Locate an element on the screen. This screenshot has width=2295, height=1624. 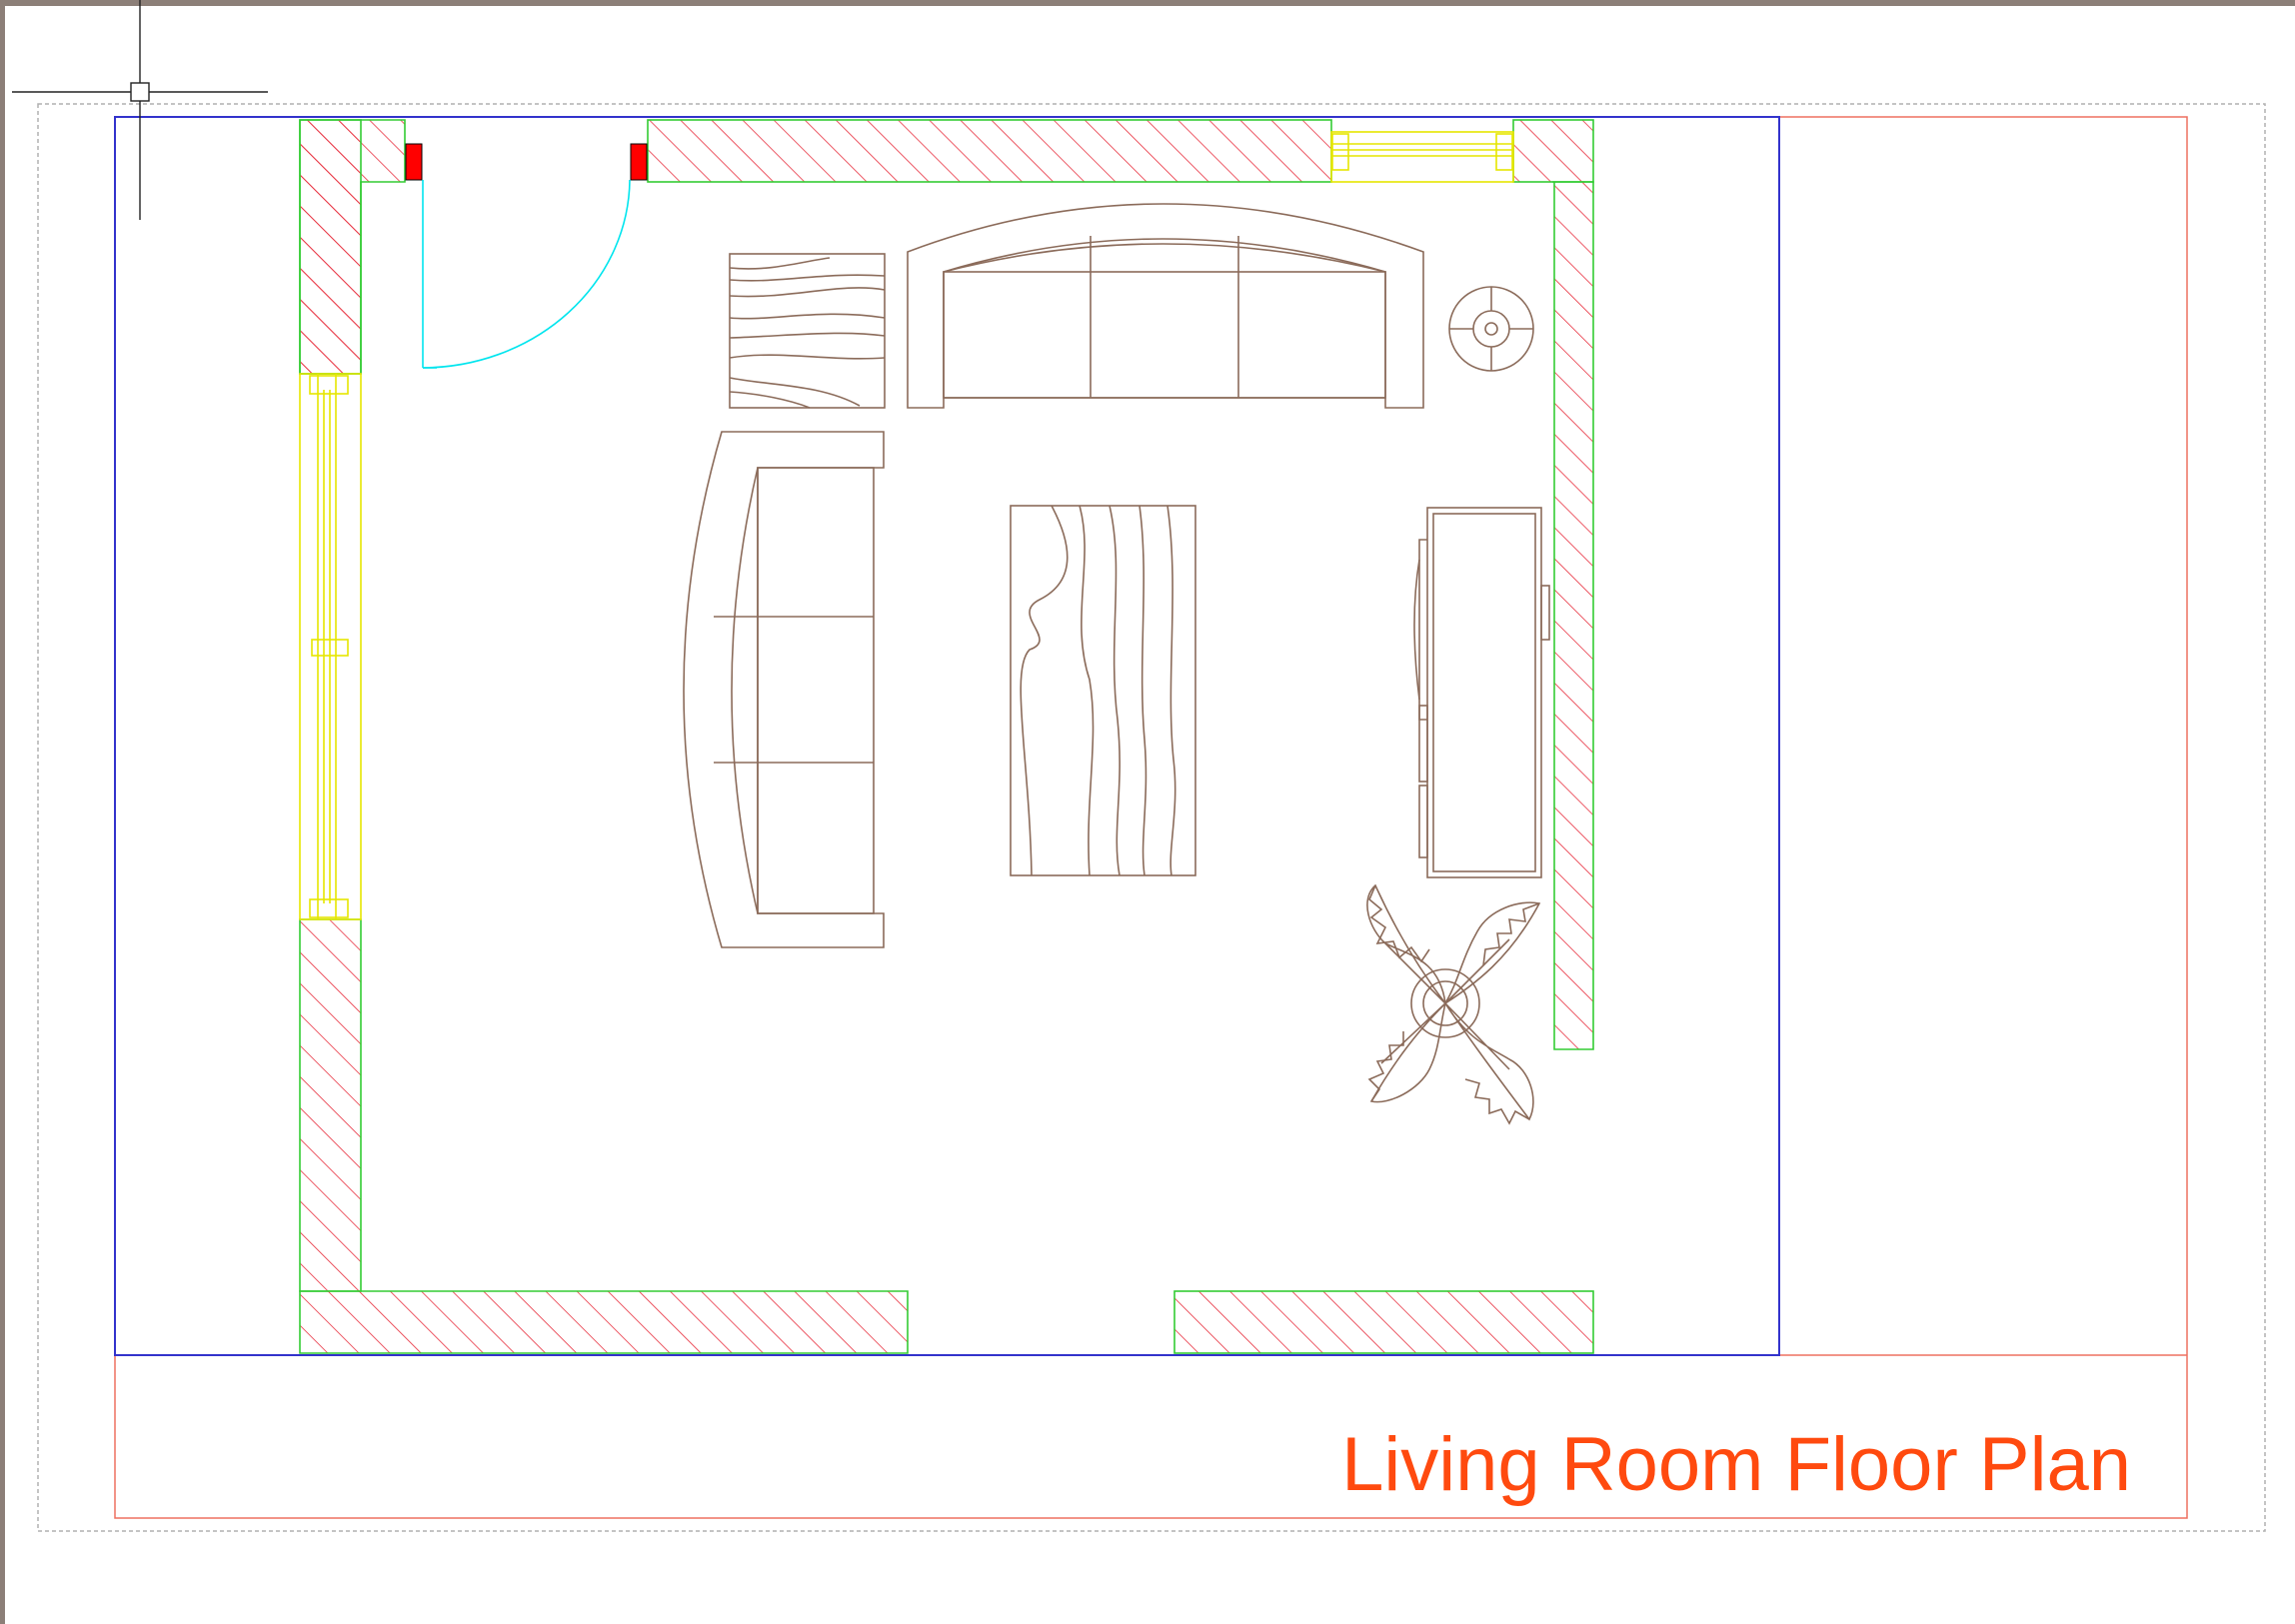
door-jamb-left is located at coordinates (414, 162).